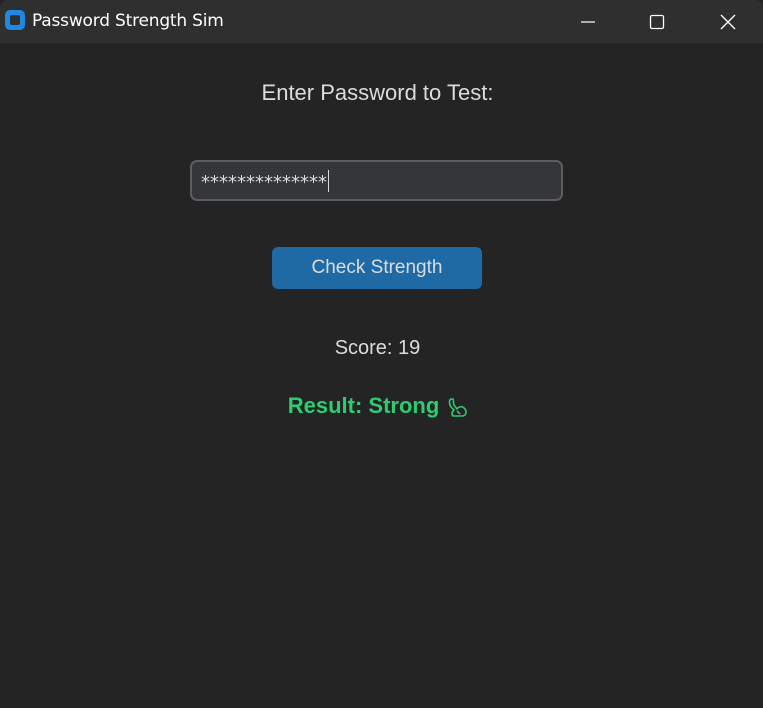 The image size is (763, 708). Describe the element at coordinates (363, 405) in the screenshot. I see `result-label: Result: Strong` at that location.